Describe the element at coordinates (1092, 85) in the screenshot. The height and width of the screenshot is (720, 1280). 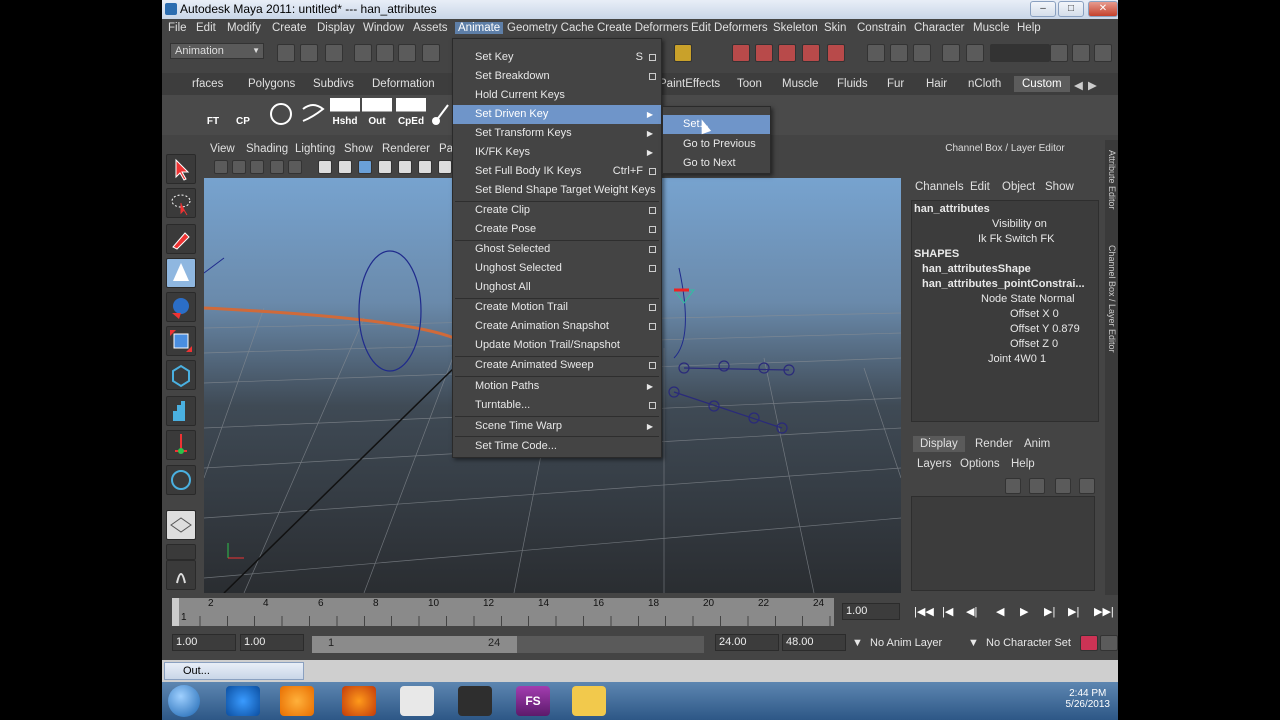
I see `shelf-scroll-right-icon: ▶` at that location.